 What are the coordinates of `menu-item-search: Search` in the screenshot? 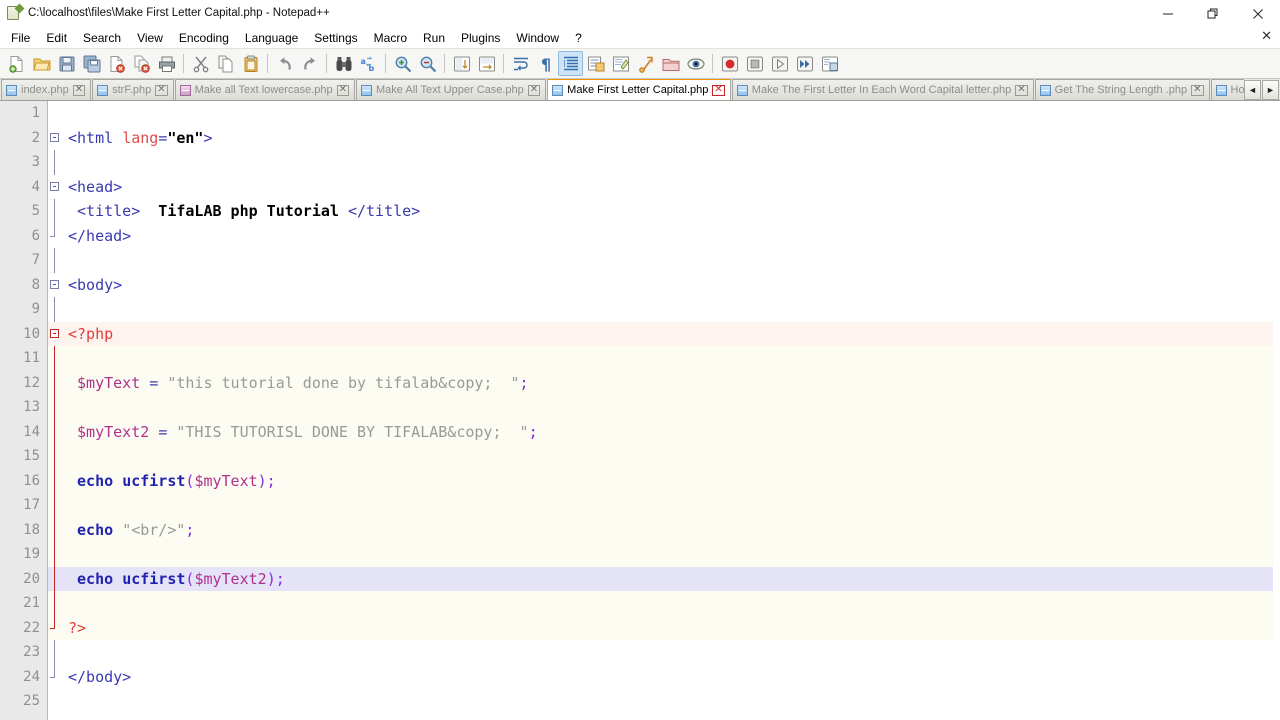 It's located at (102, 38).